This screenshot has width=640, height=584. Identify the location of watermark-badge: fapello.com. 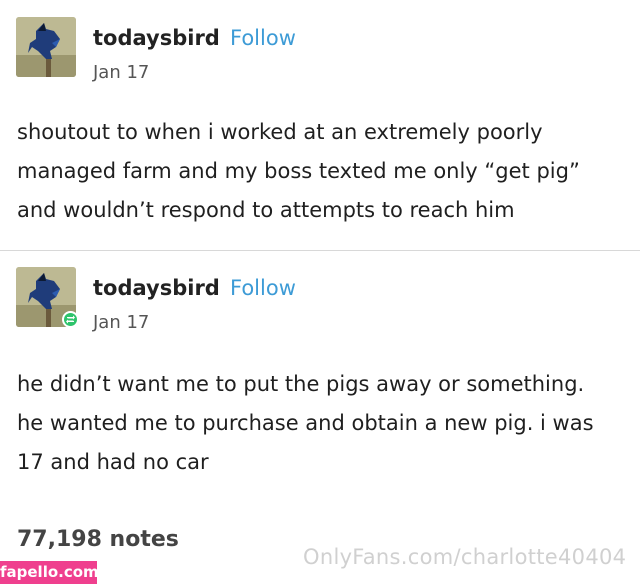
(49, 572).